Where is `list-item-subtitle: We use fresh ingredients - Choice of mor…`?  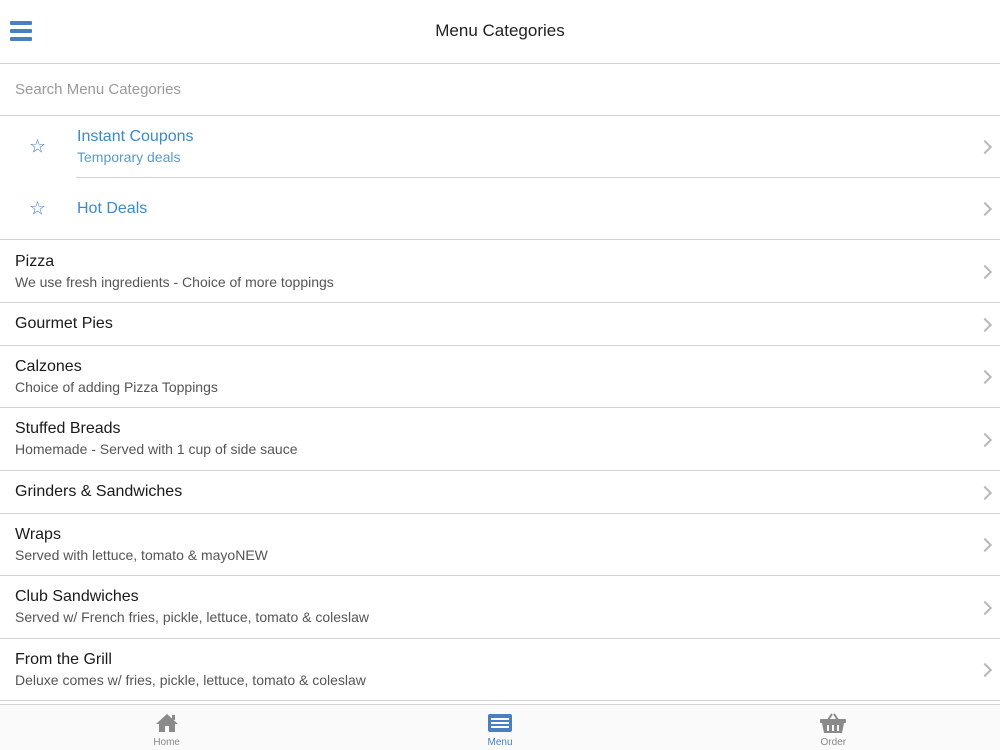 list-item-subtitle: We use fresh ingredients - Choice of mor… is located at coordinates (174, 282).